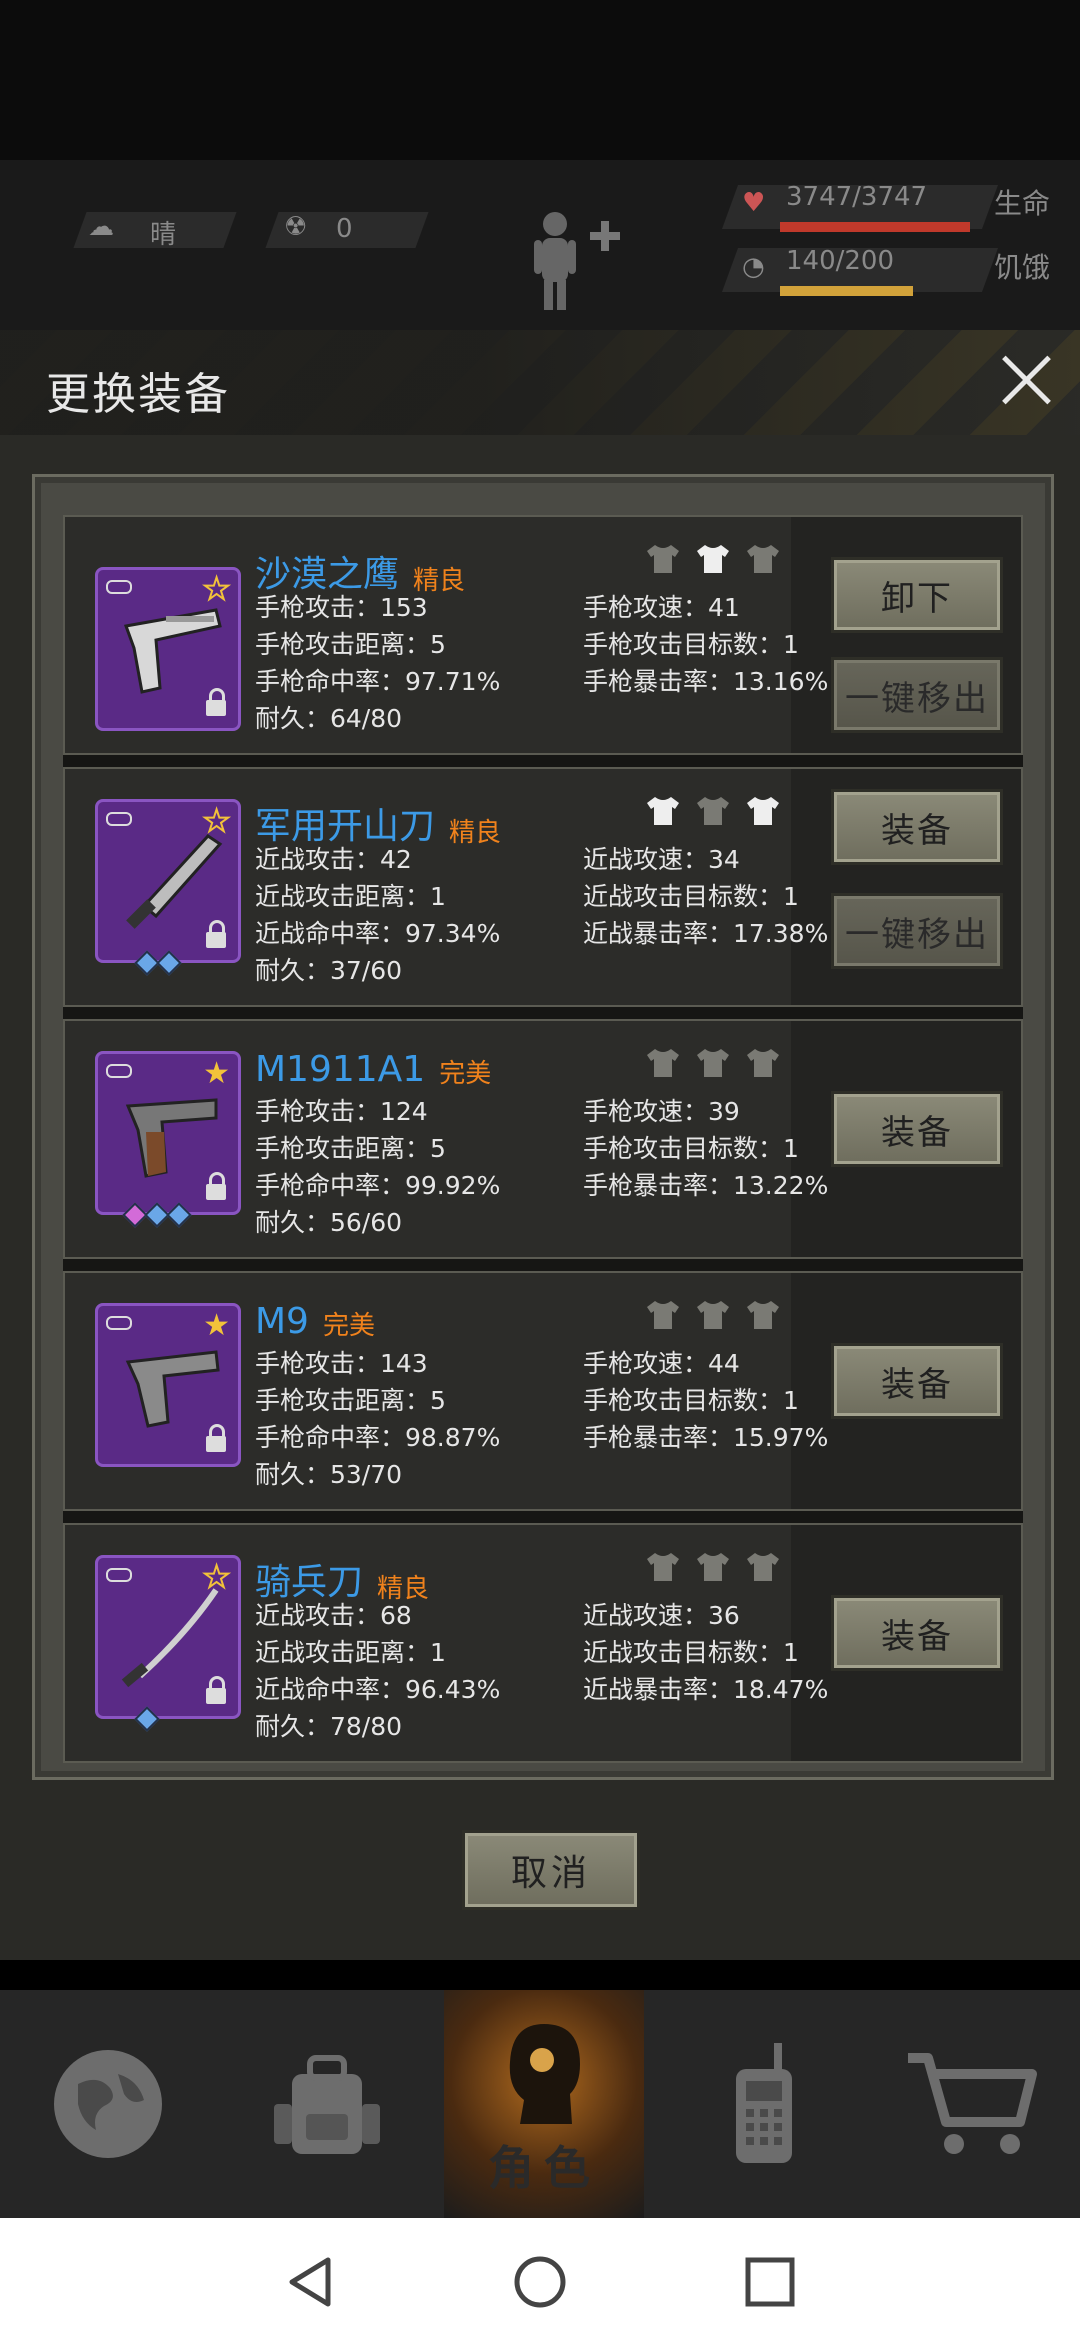 This screenshot has height=2340, width=1080. I want to click on stat-speed: 近战攻速：34, so click(661, 859).